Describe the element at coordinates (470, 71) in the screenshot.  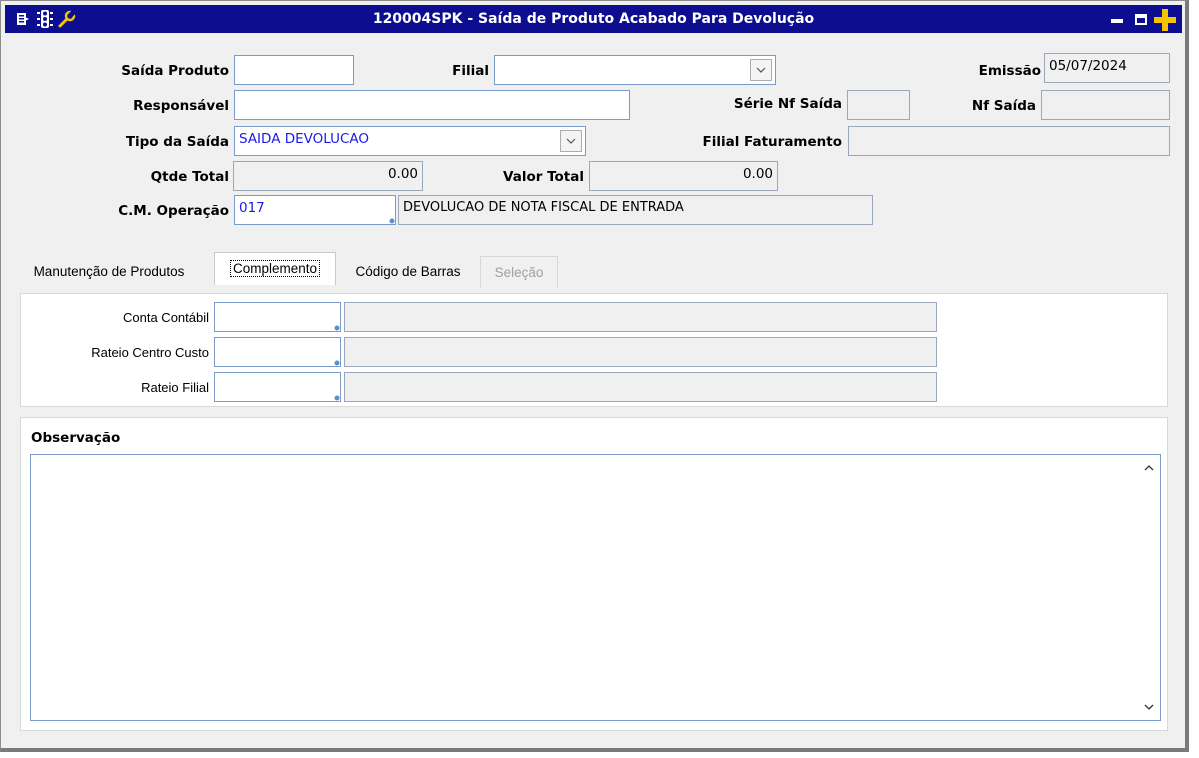
I see `filial-label: Filial` at that location.